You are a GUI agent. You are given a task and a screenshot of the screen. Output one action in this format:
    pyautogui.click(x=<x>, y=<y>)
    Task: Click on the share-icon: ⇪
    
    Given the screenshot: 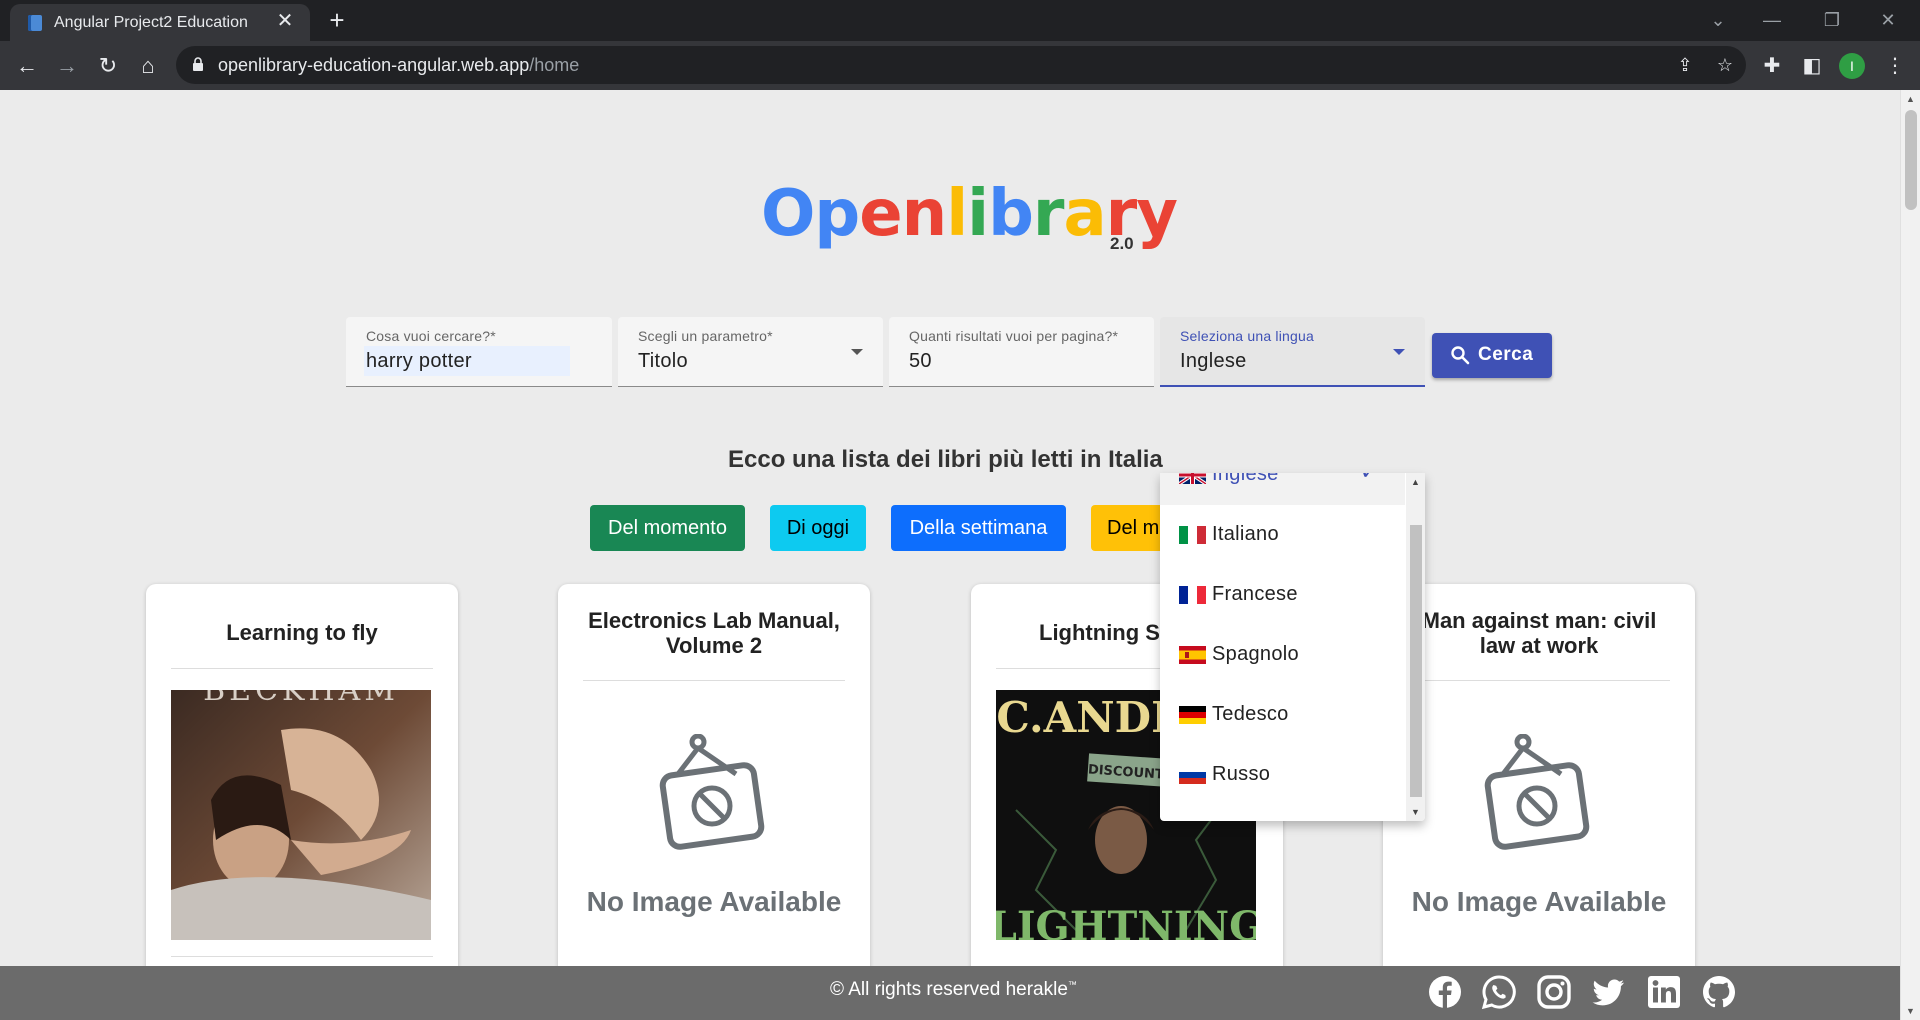 What is the action you would take?
    pyautogui.click(x=1685, y=65)
    